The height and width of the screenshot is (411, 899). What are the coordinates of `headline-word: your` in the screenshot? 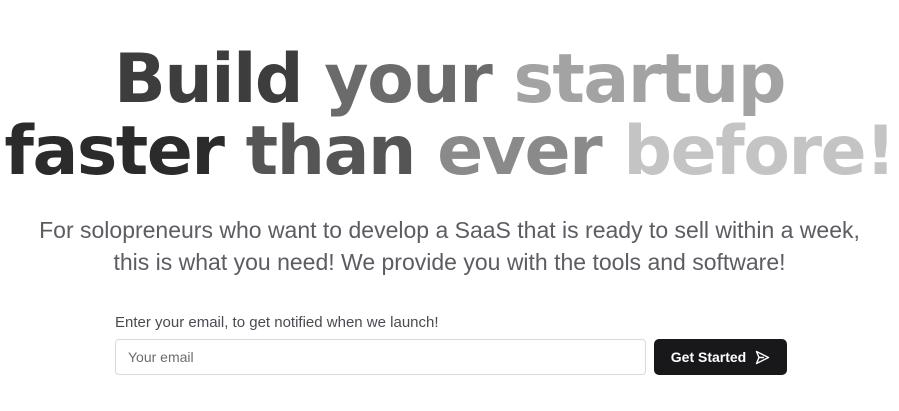 It's located at (408, 79).